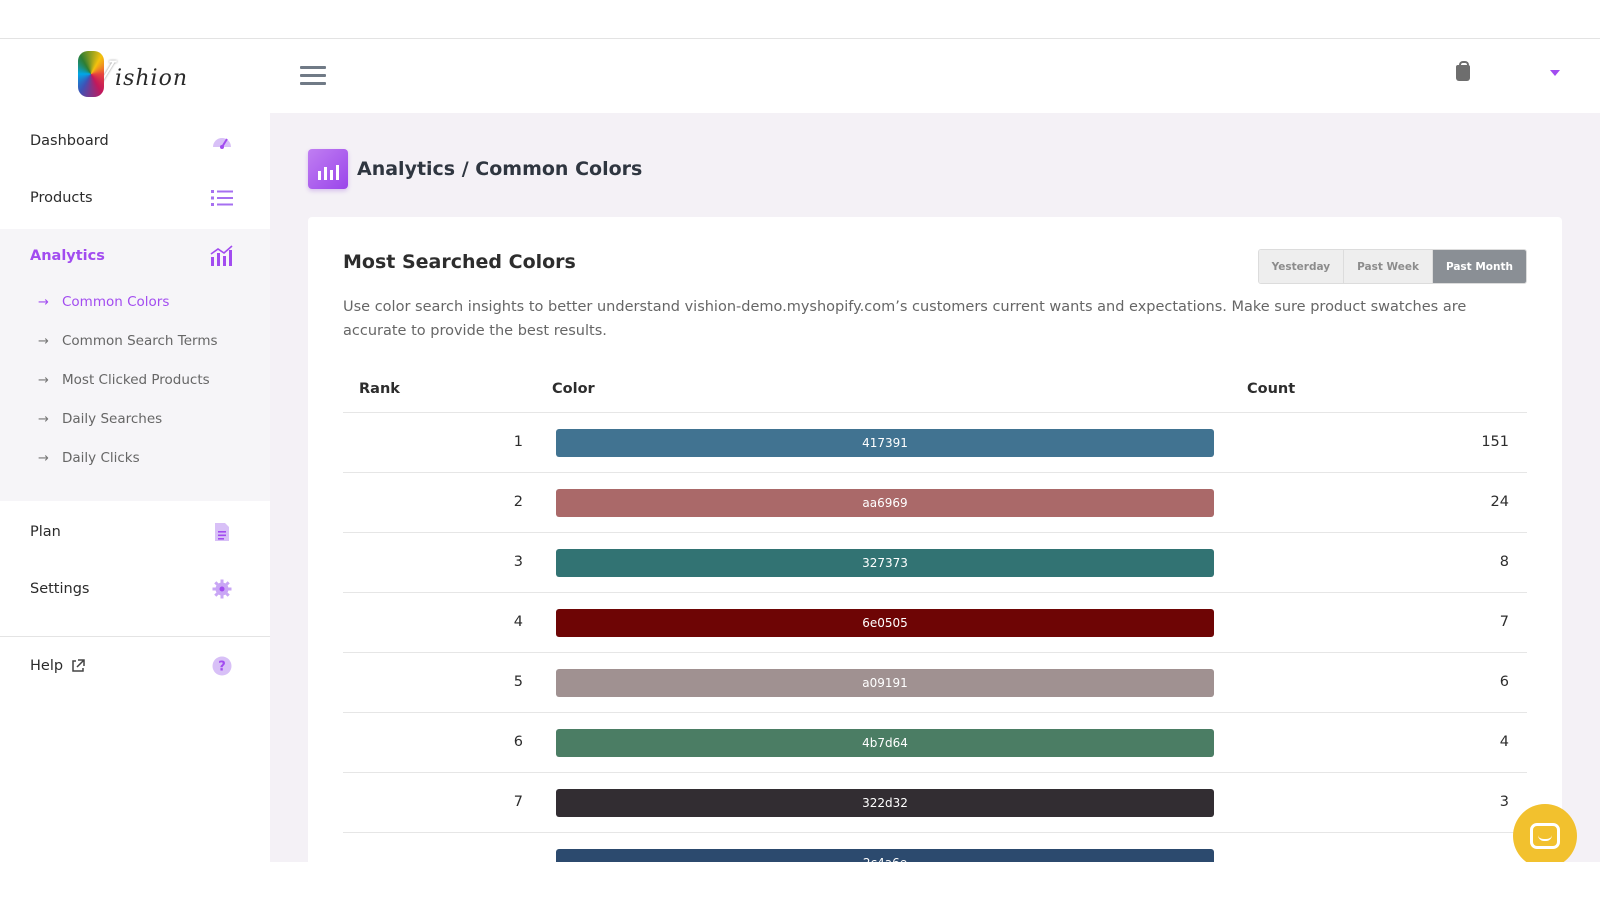  What do you see at coordinates (1504, 802) in the screenshot?
I see `count-cell: 3` at bounding box center [1504, 802].